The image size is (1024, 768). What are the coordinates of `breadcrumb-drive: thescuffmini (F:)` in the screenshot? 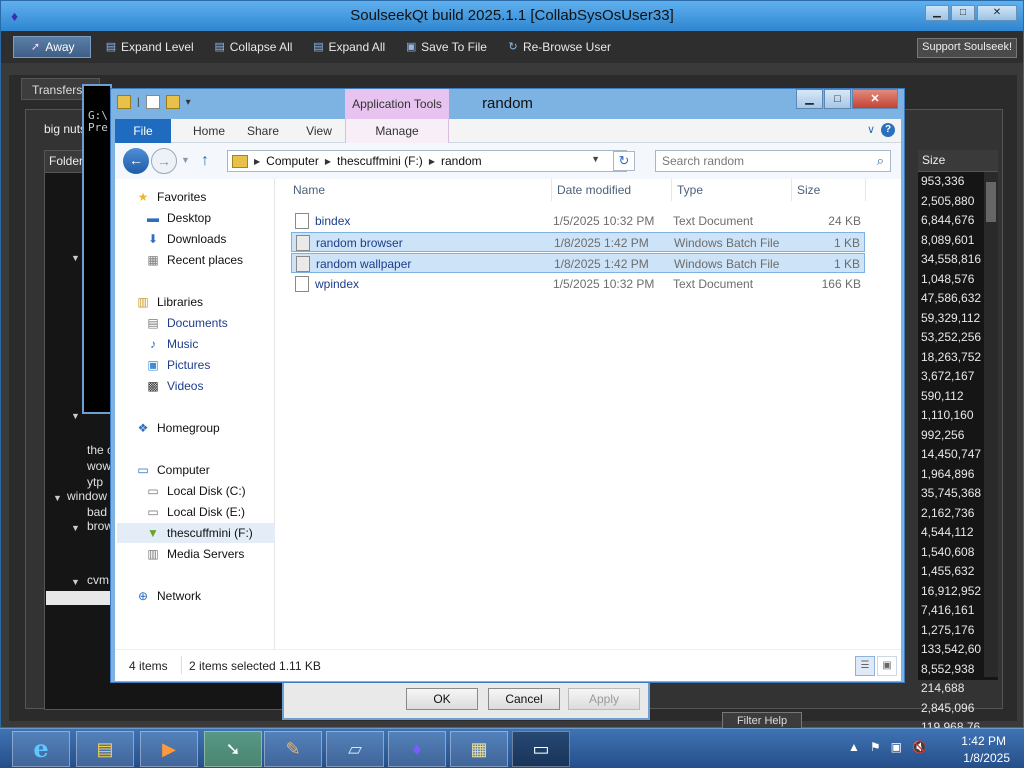 It's located at (380, 161).